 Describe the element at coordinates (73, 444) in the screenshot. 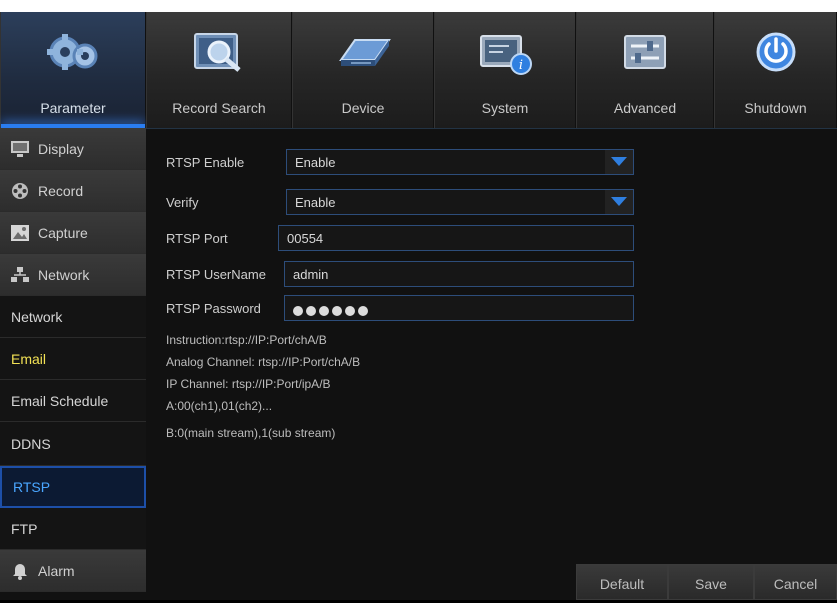

I see `sidebar-subitem-ddns: DDNS` at that location.